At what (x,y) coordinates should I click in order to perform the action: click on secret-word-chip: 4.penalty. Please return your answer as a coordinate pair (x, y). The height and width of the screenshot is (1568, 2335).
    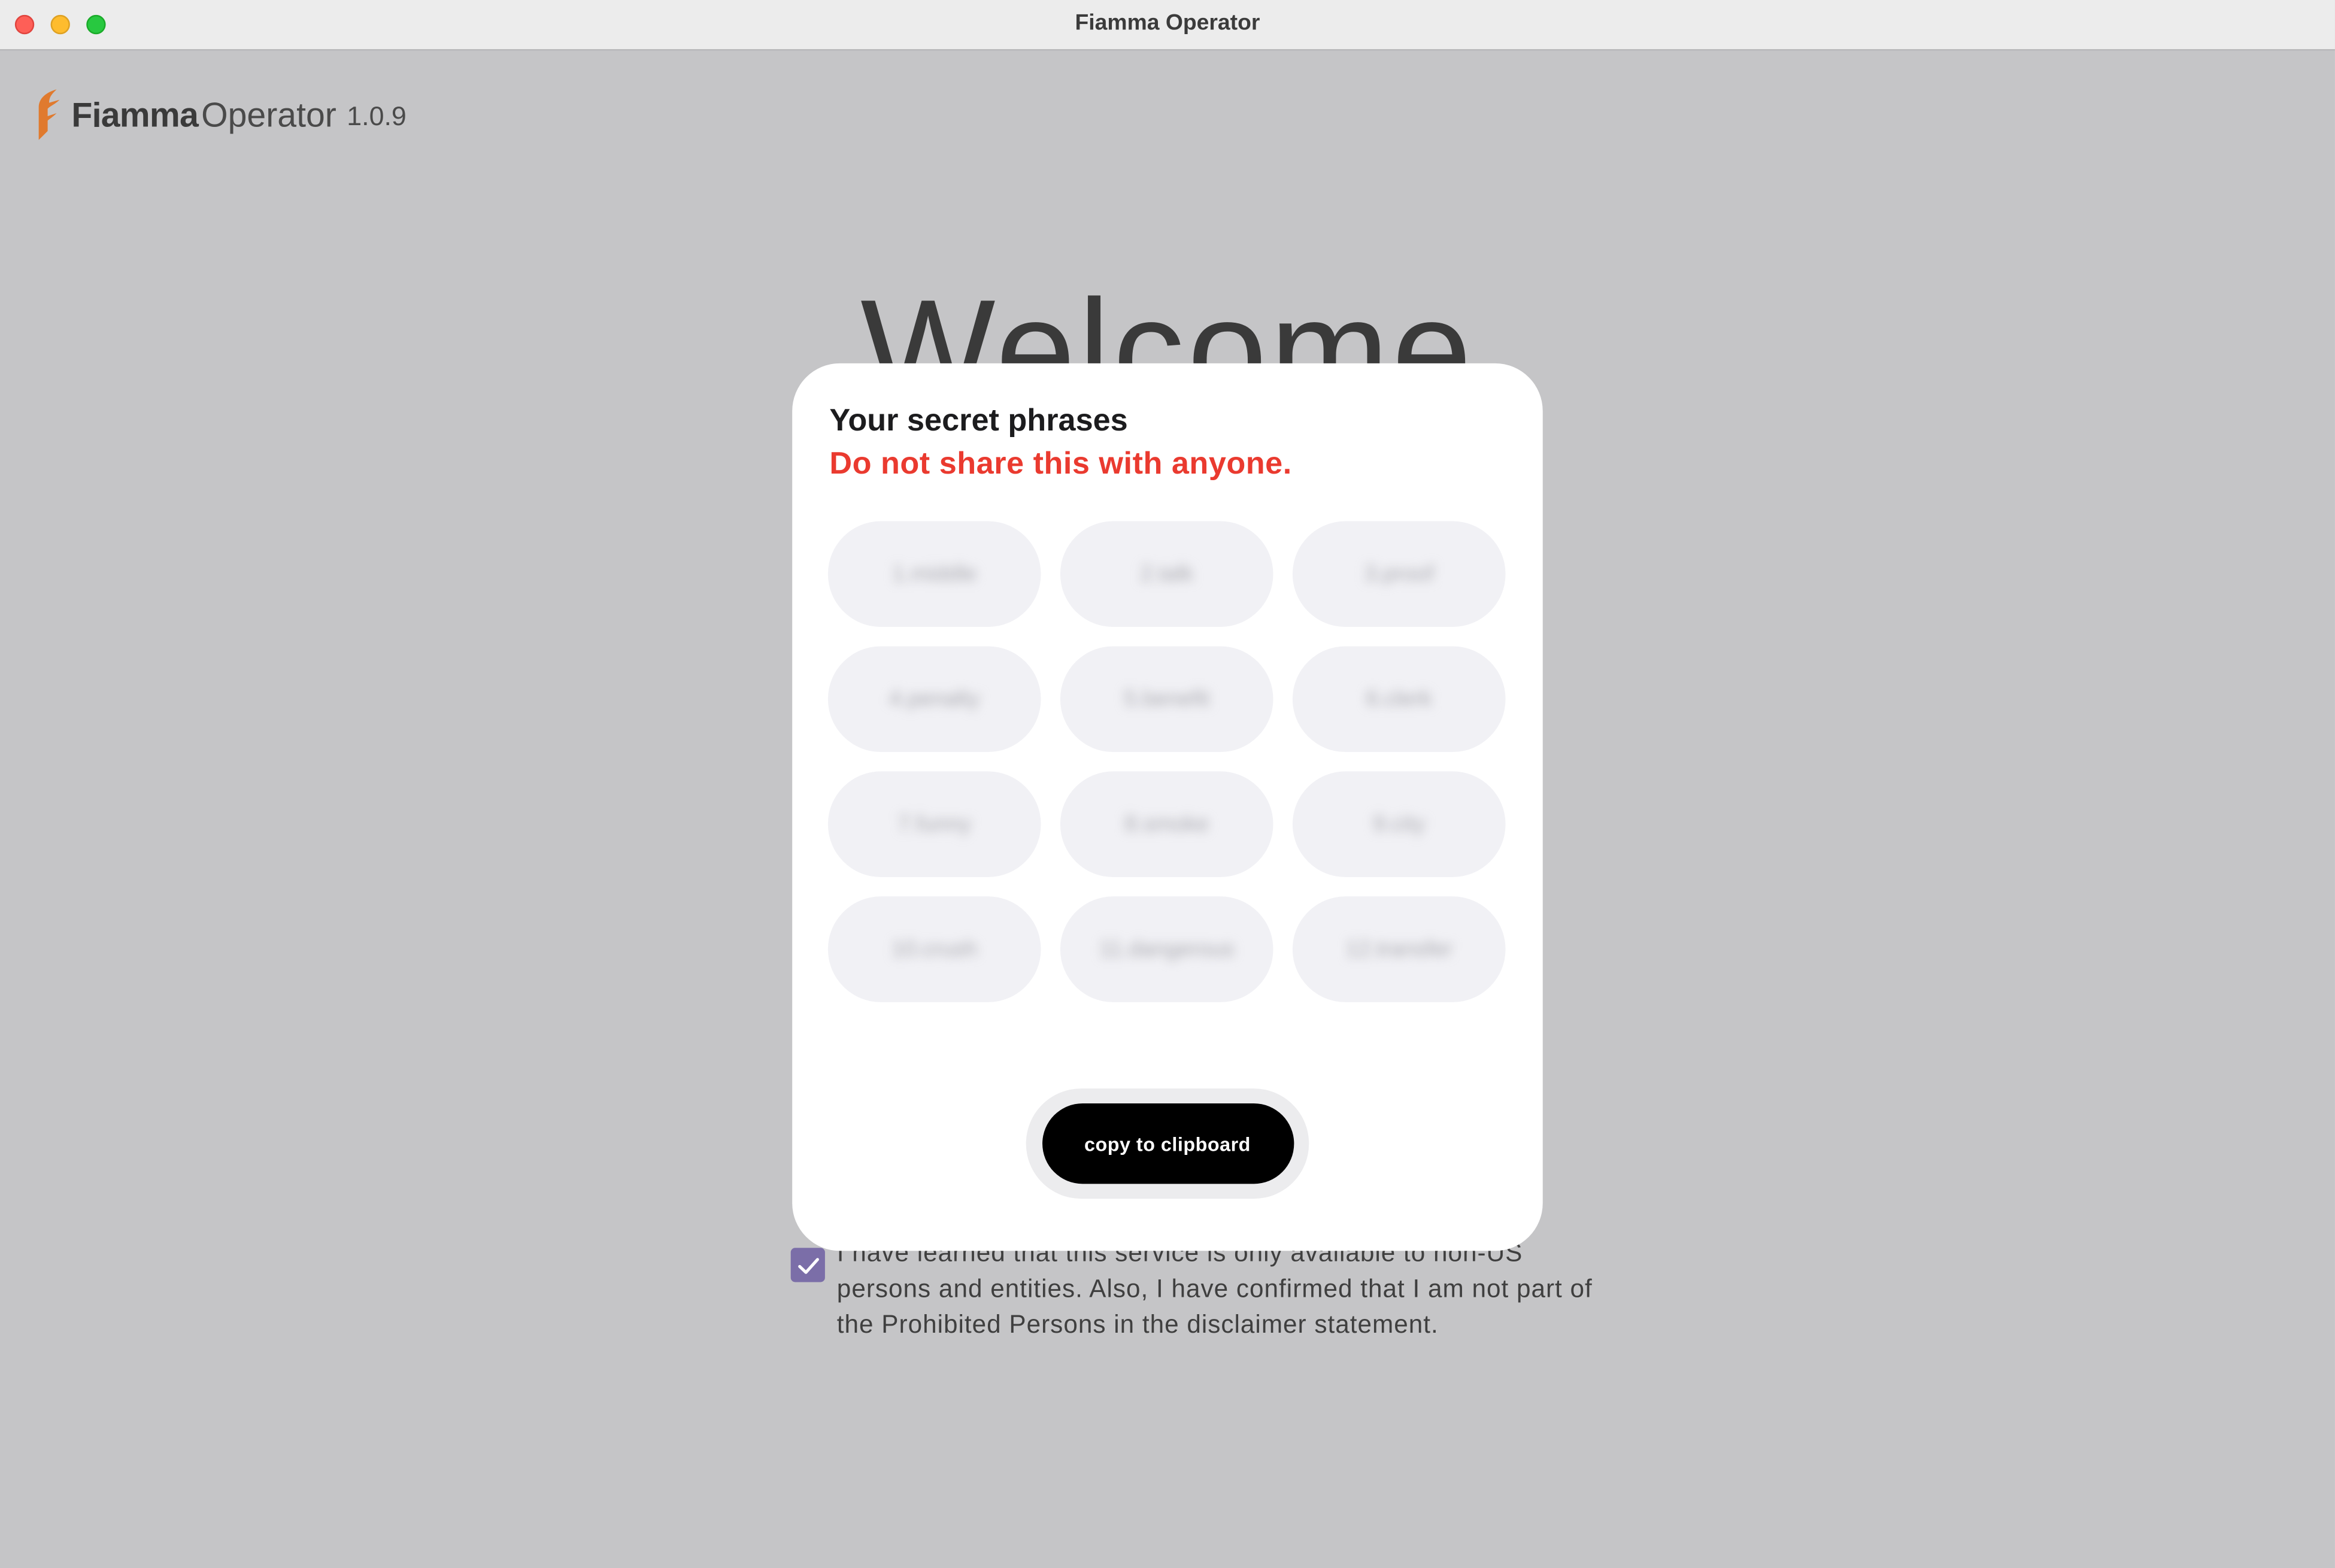
    Looking at the image, I should click on (934, 699).